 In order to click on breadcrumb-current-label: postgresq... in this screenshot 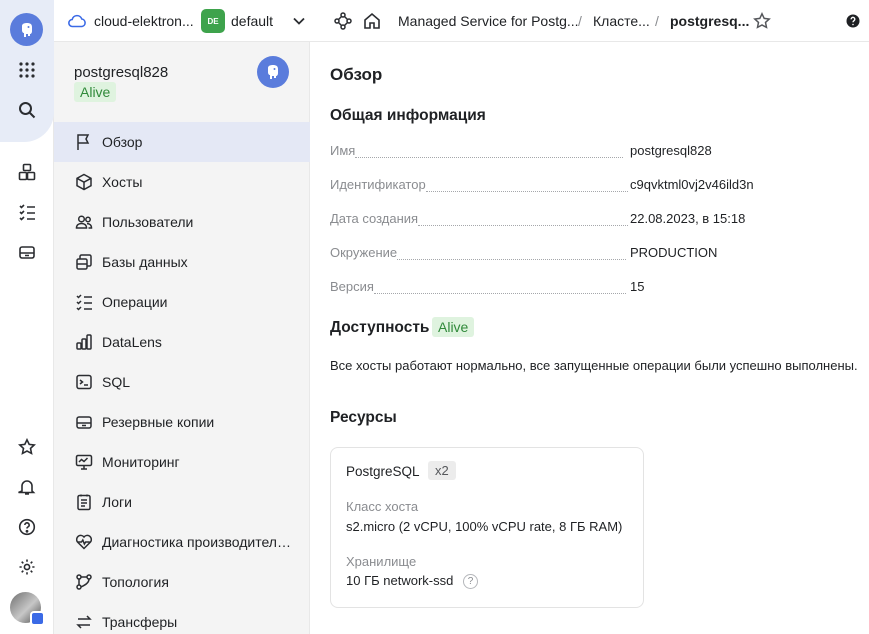, I will do `click(710, 21)`.